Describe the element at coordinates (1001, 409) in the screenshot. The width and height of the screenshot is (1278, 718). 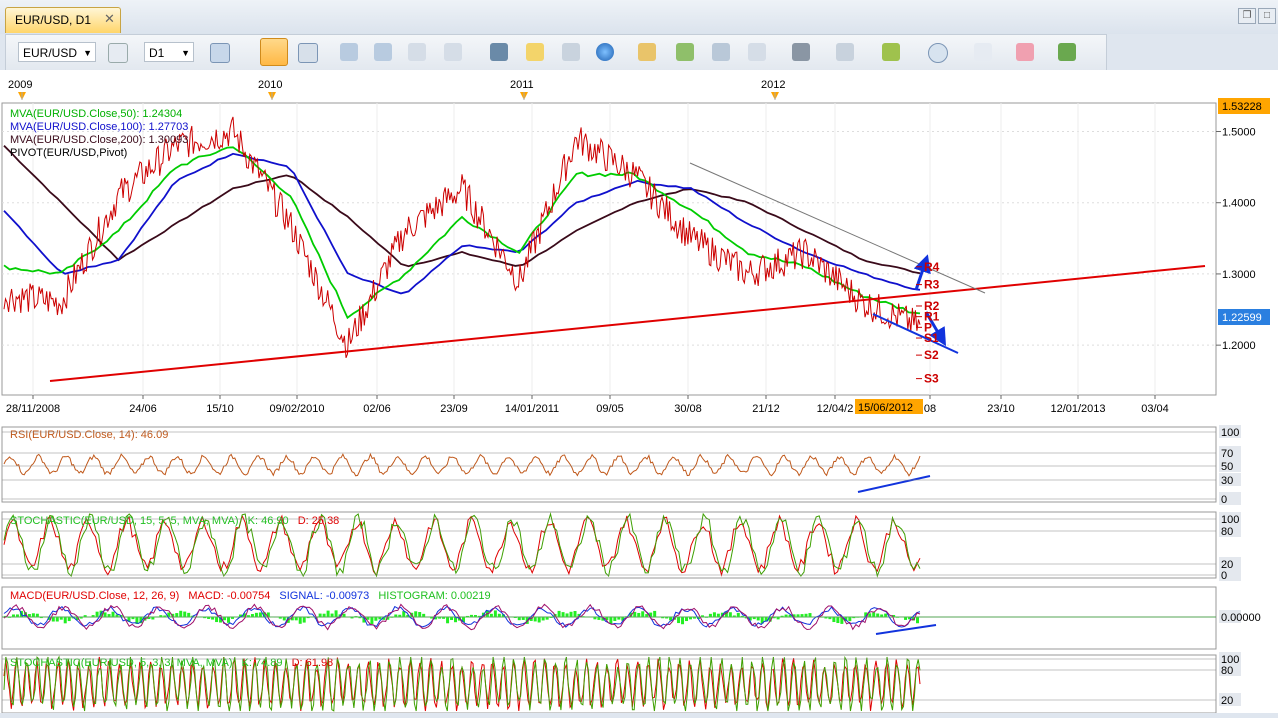
I see `date-tick-label: 23/10` at that location.